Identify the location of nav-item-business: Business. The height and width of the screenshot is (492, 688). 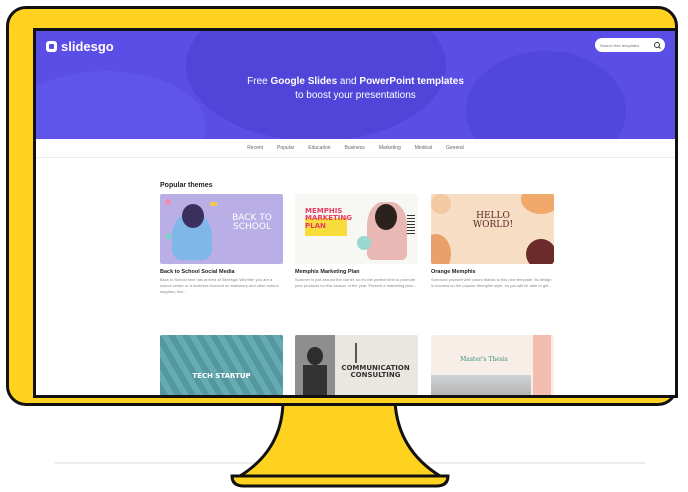
(355, 148).